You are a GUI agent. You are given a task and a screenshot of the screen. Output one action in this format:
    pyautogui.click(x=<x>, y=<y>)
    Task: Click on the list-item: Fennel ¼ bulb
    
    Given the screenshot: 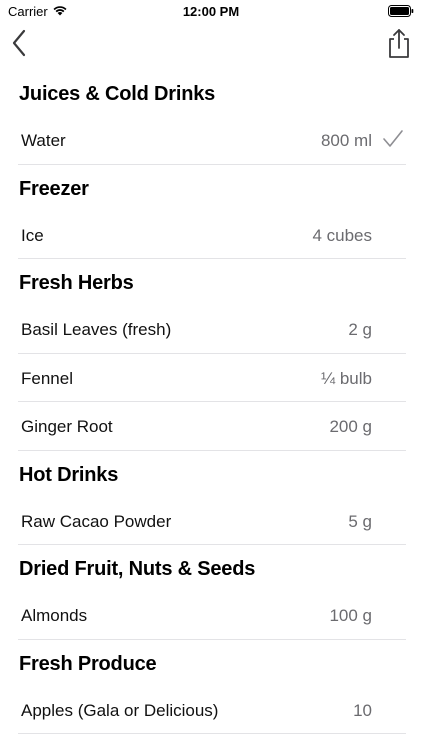 What is the action you would take?
    pyautogui.click(x=212, y=378)
    